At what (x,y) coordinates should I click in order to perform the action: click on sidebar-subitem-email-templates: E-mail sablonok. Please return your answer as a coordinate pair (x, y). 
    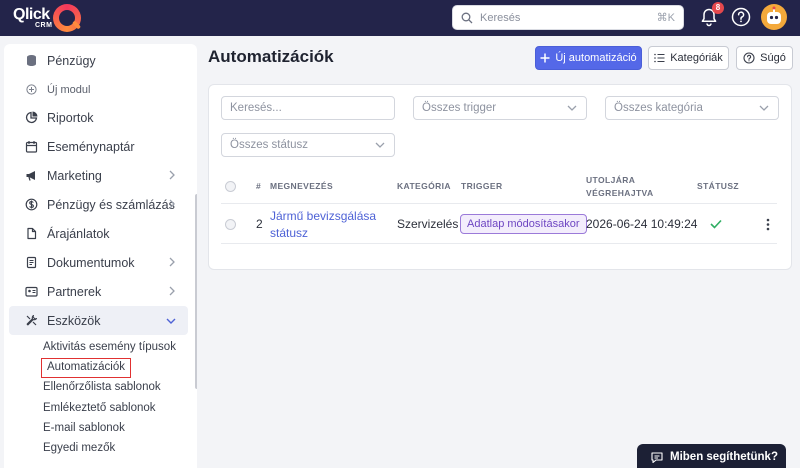
    Looking at the image, I should click on (84, 428).